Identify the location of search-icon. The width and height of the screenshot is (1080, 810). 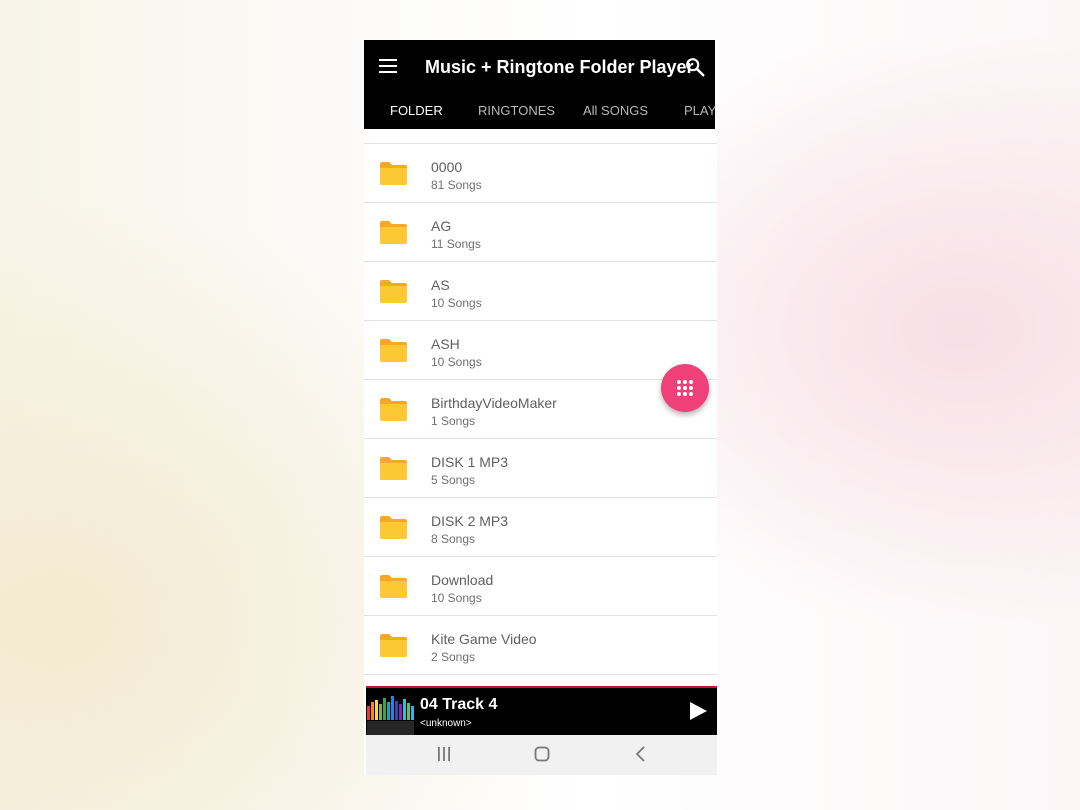
(695, 67).